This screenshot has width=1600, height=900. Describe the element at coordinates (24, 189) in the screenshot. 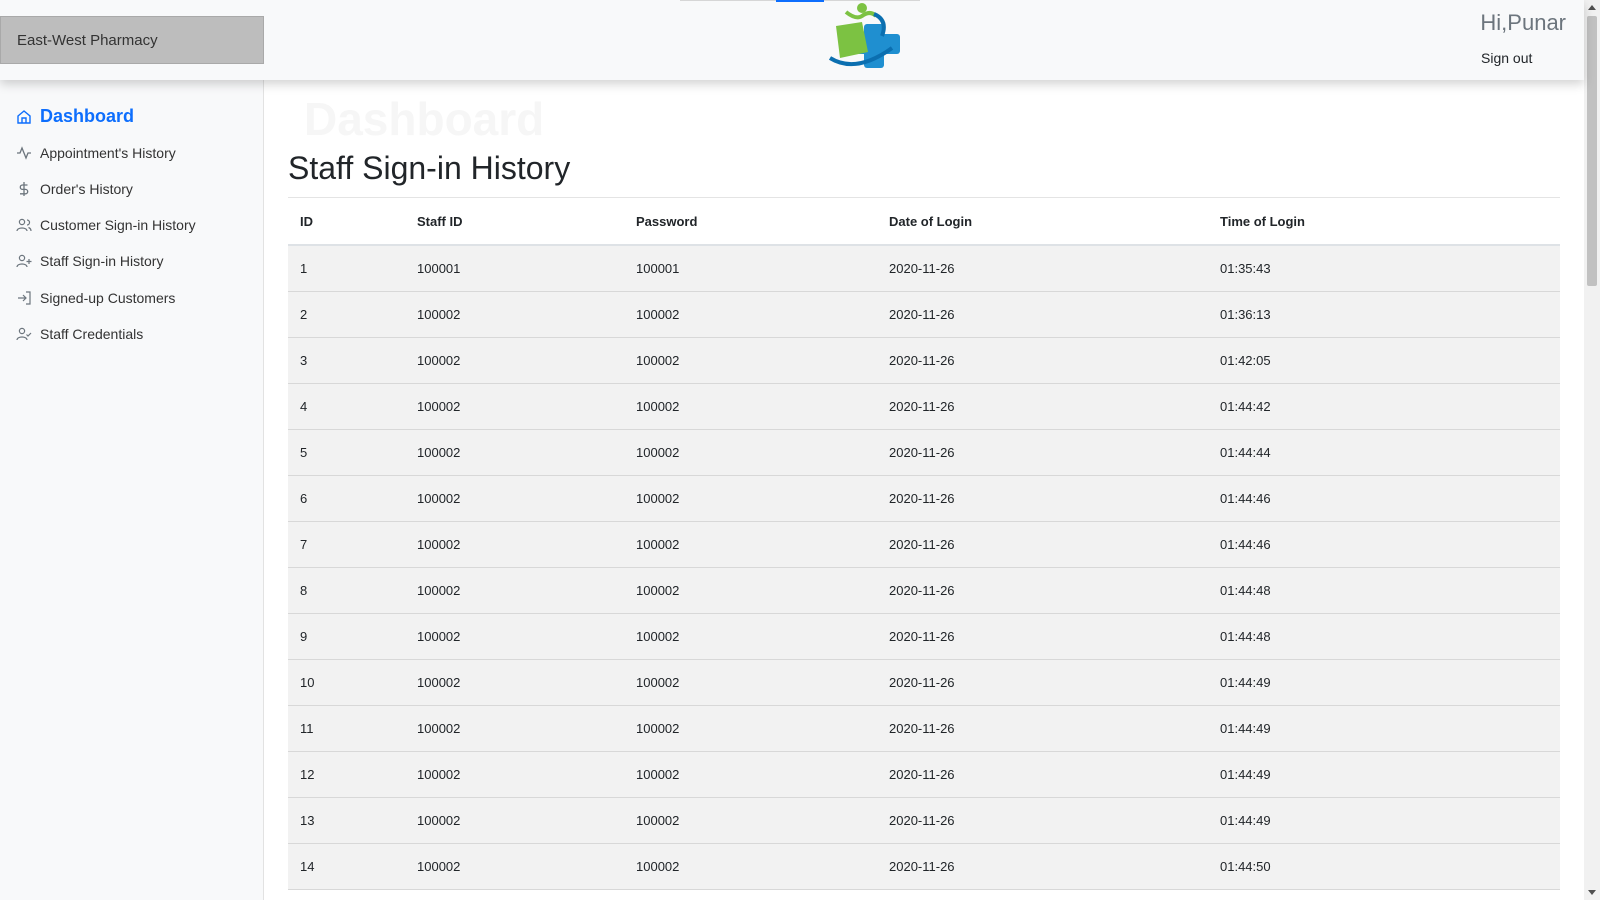

I see `dollar-icon` at that location.